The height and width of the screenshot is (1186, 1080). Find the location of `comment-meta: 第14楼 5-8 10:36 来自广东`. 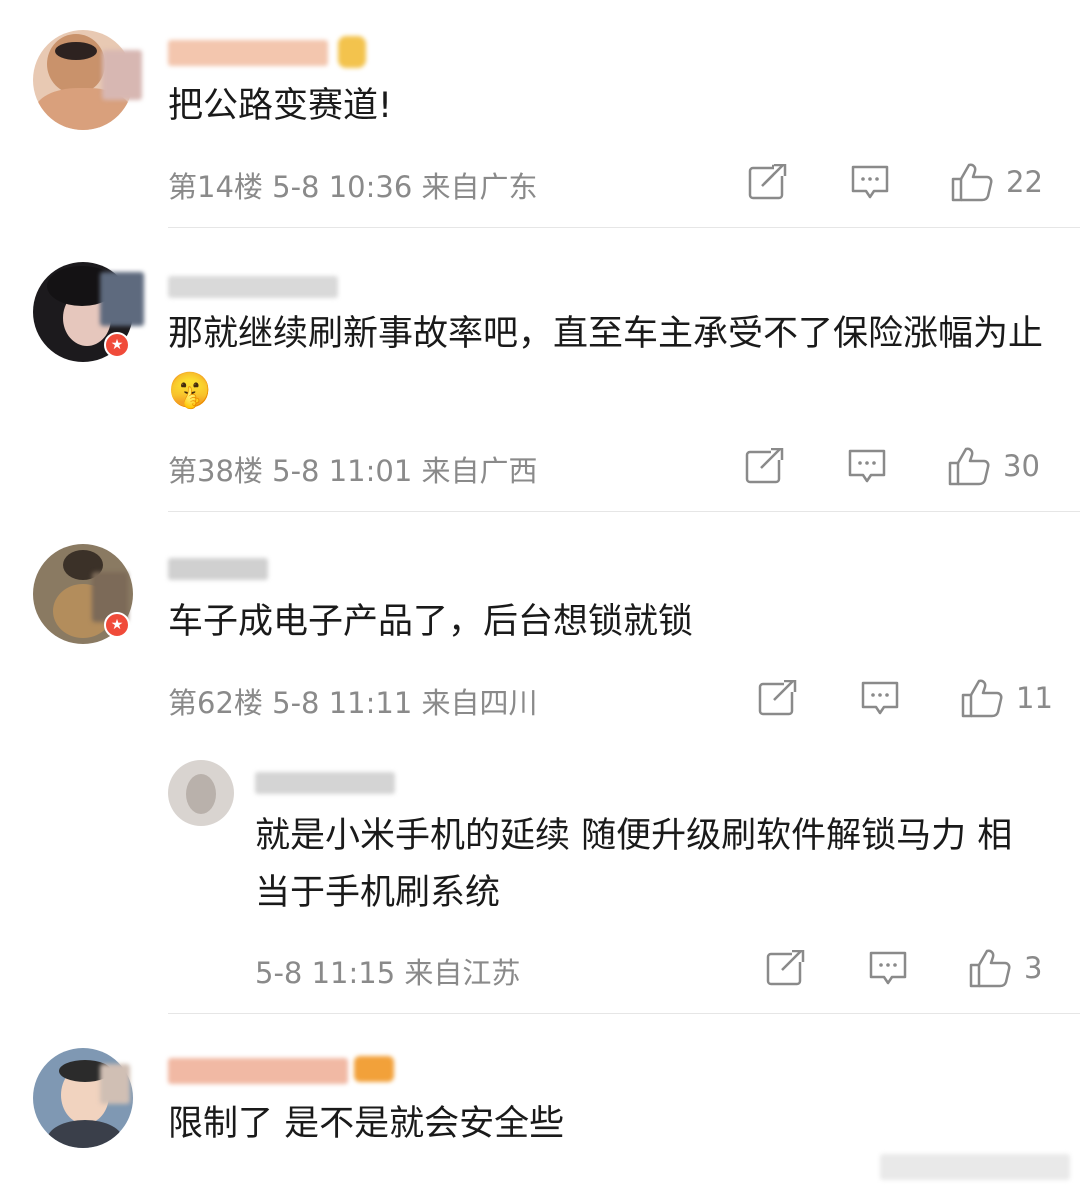

comment-meta: 第14楼 5-8 10:36 来自广东 is located at coordinates (353, 187).